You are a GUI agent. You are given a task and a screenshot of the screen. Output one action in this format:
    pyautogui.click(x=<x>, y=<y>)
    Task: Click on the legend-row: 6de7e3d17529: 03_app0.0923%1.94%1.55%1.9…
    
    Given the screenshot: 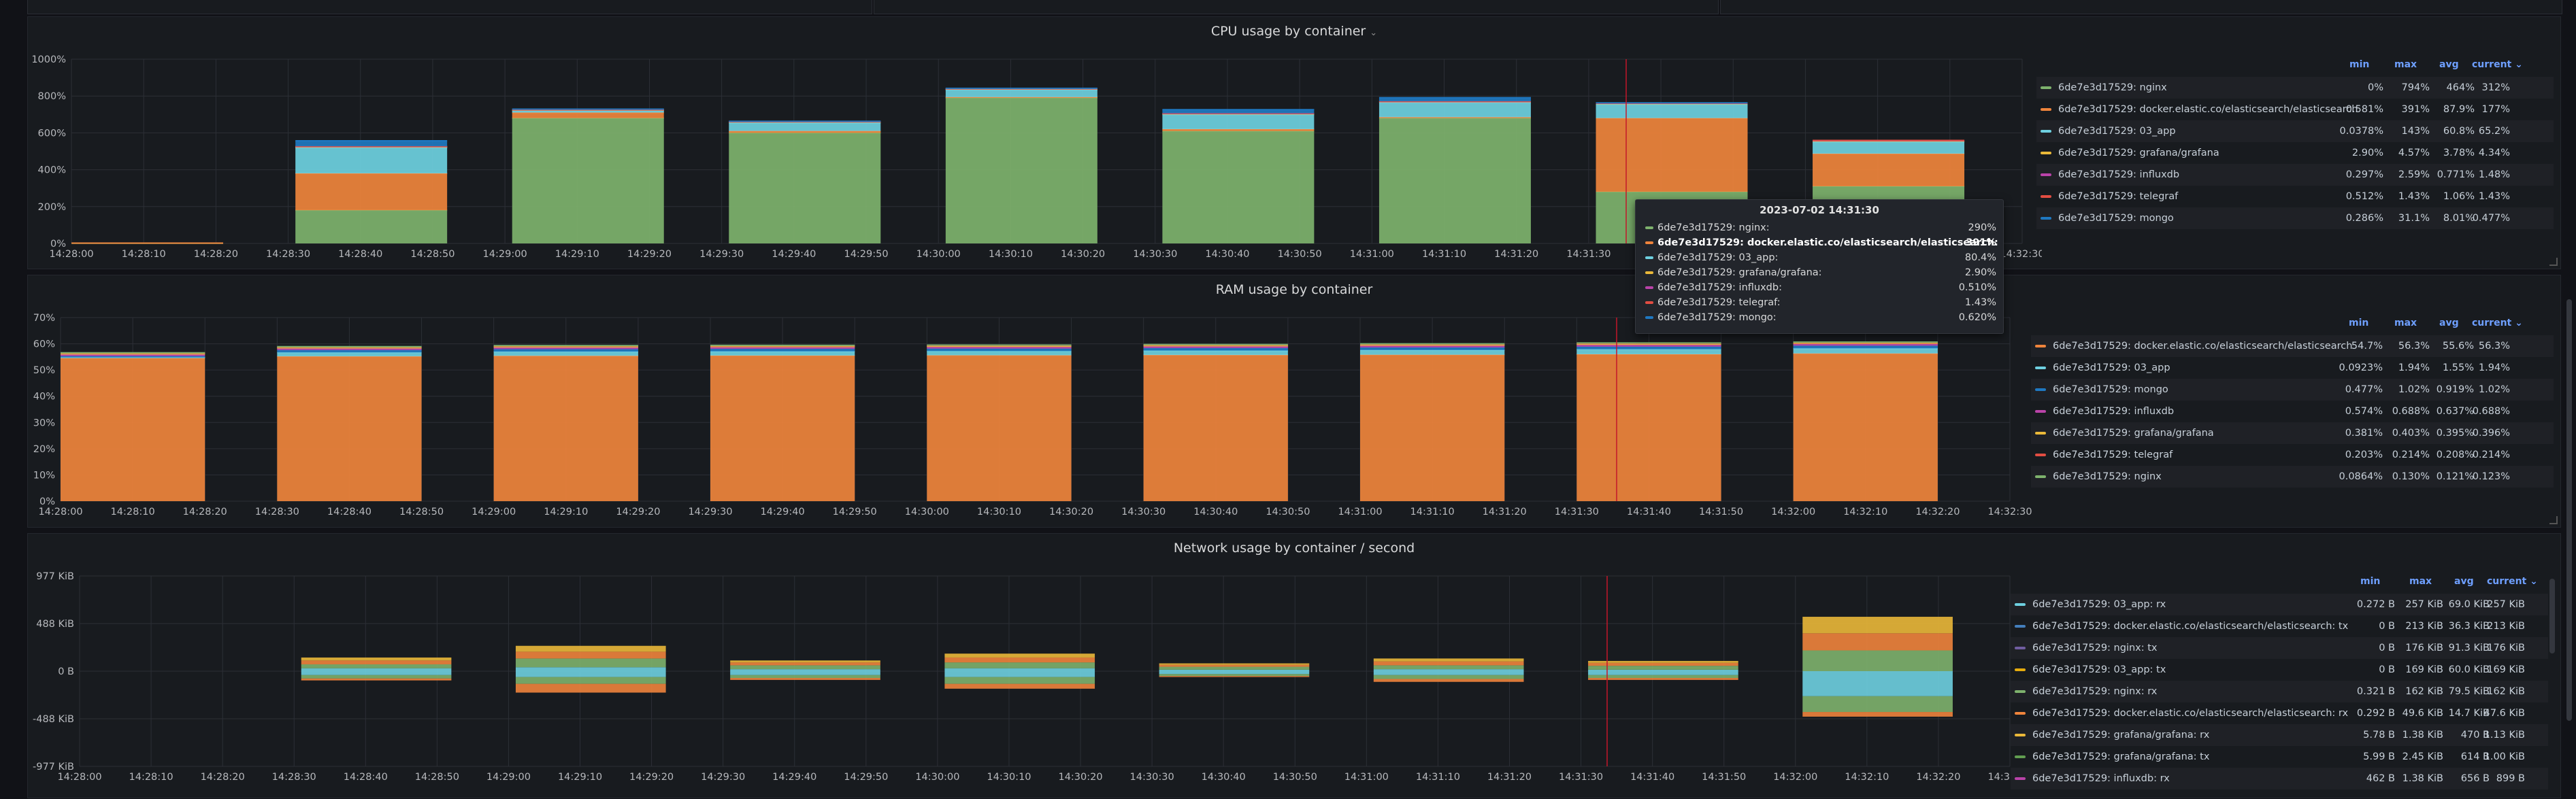 What is the action you would take?
    pyautogui.click(x=2293, y=368)
    